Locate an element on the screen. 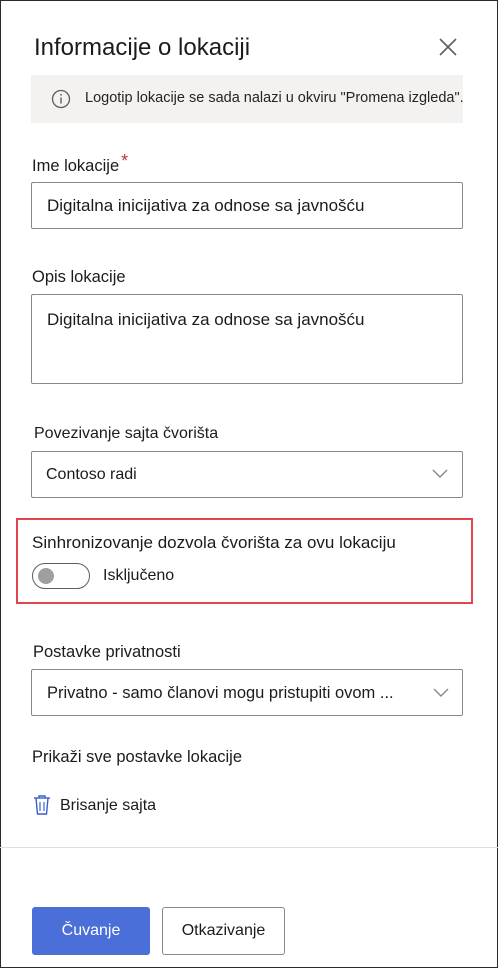 This screenshot has width=498, height=968. info-icon is located at coordinates (61, 99).